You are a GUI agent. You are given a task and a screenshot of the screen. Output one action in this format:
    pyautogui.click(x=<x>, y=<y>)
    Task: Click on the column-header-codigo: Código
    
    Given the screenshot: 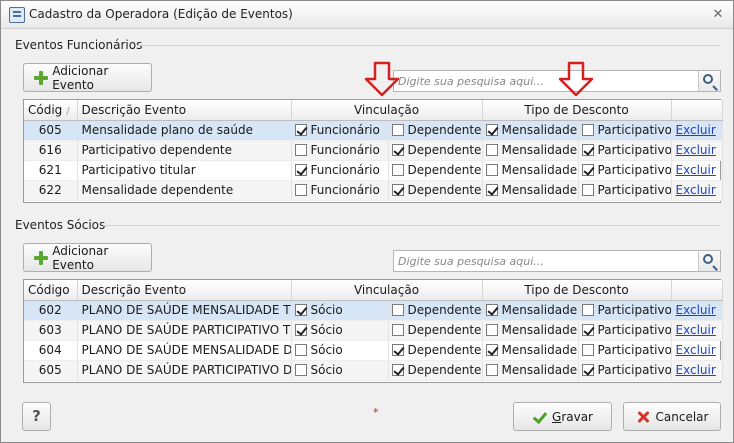 What is the action you would take?
    pyautogui.click(x=51, y=290)
    